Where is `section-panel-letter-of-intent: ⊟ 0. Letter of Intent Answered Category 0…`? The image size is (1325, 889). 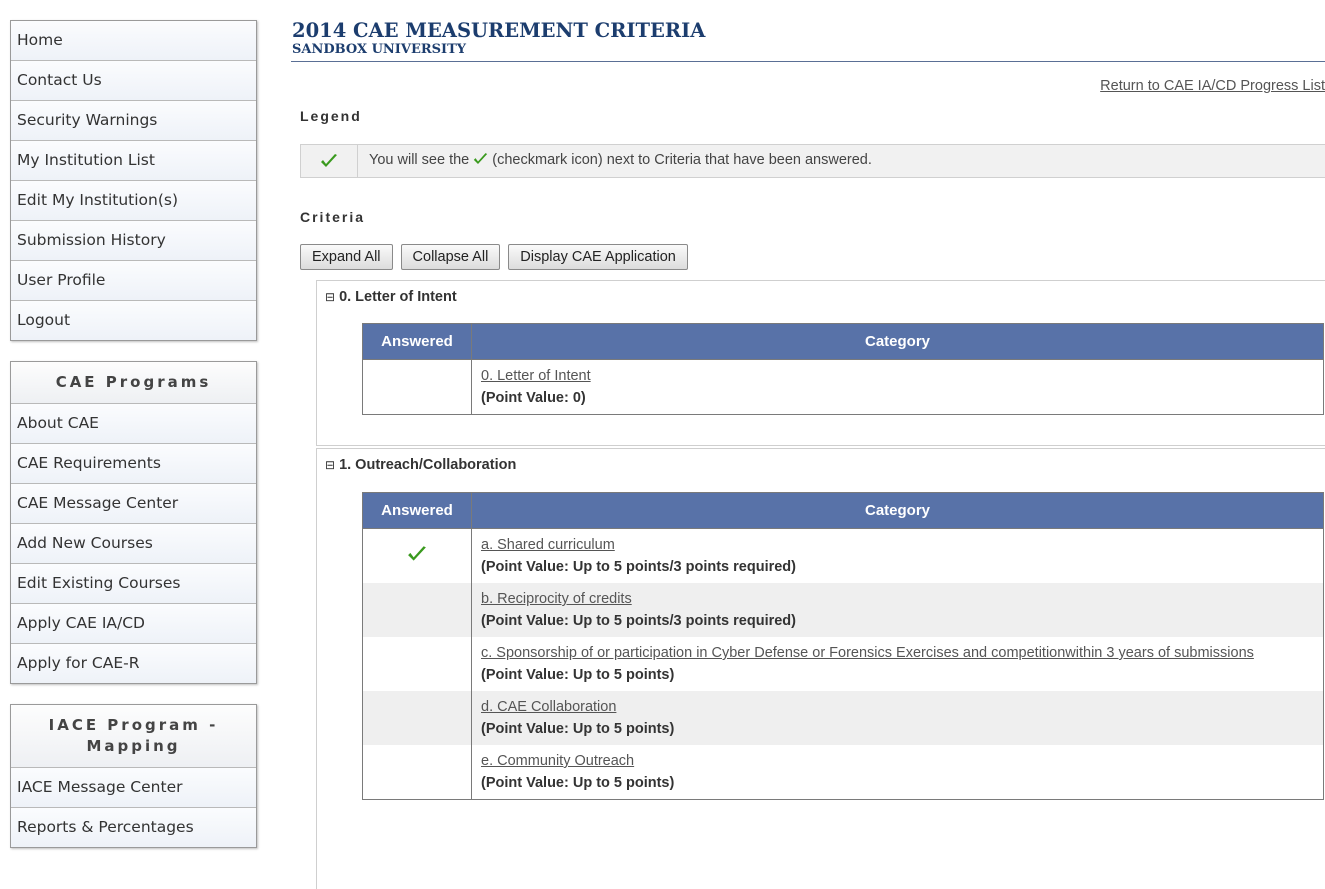 section-panel-letter-of-intent: ⊟ 0. Letter of Intent Answered Category 0… is located at coordinates (820, 363).